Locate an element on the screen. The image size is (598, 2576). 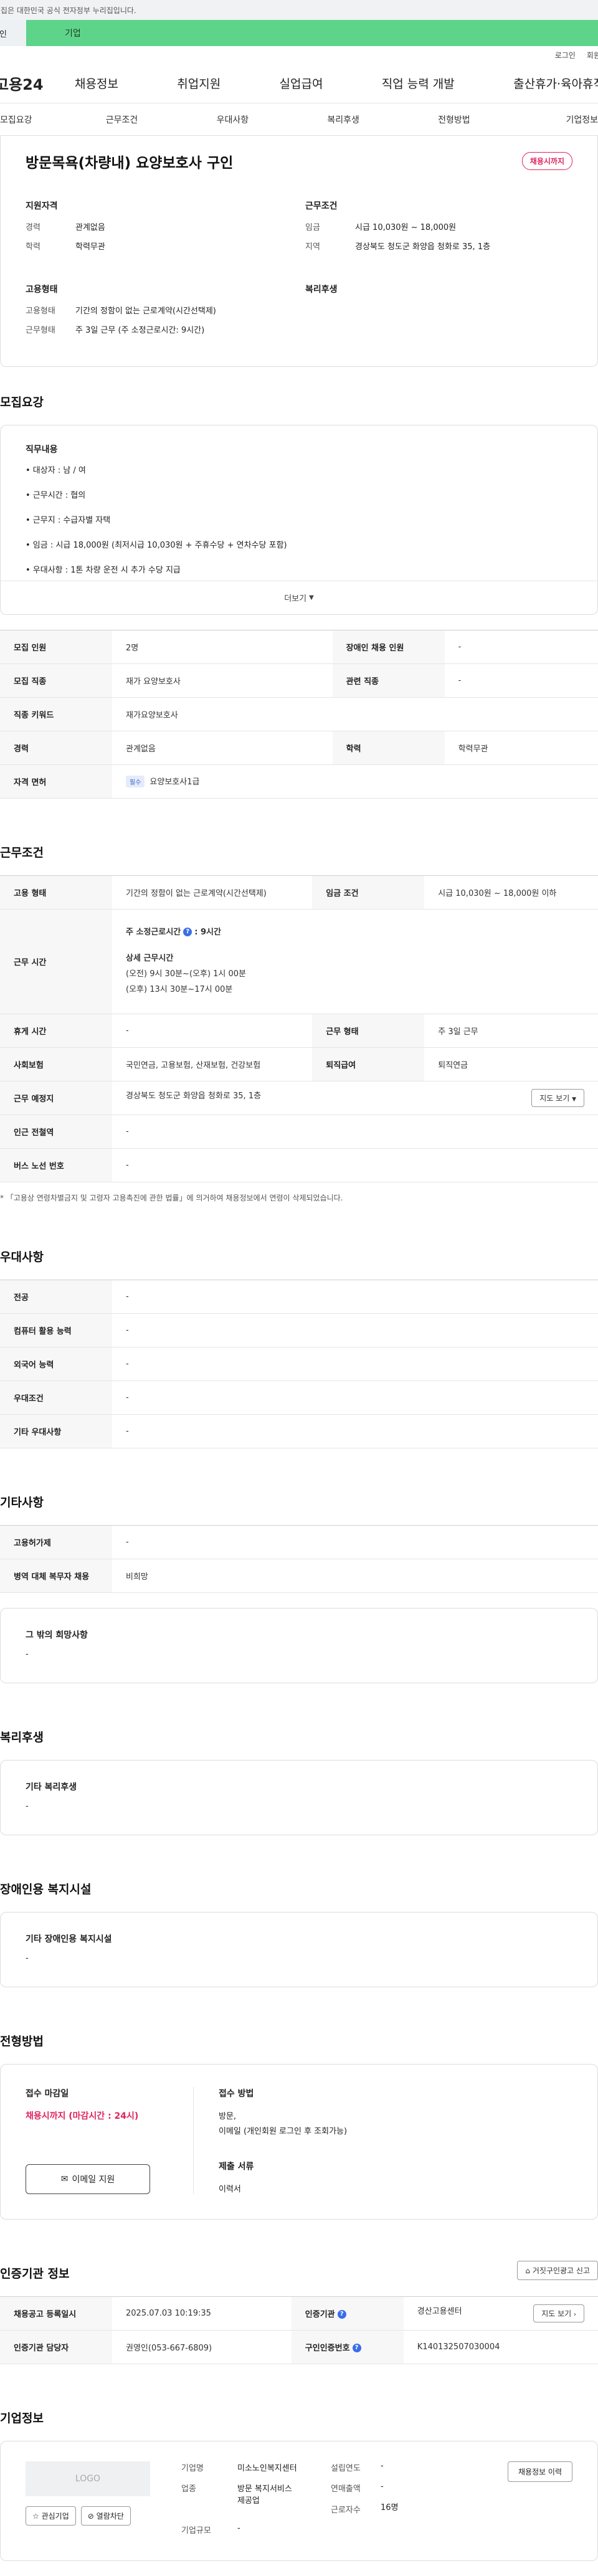
home-icon: ⌂ is located at coordinates (528, 2270).